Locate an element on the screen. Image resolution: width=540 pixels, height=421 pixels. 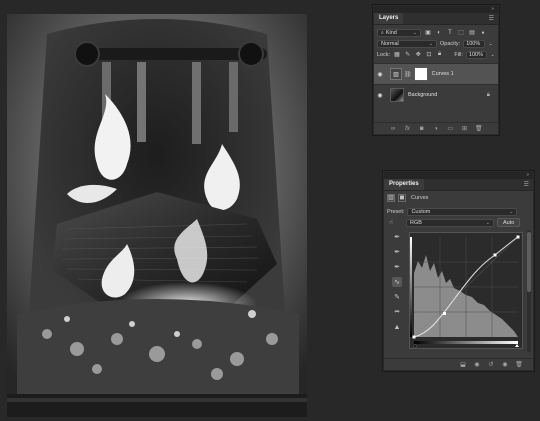
fill-value: 100% is located at coordinates (475, 54).